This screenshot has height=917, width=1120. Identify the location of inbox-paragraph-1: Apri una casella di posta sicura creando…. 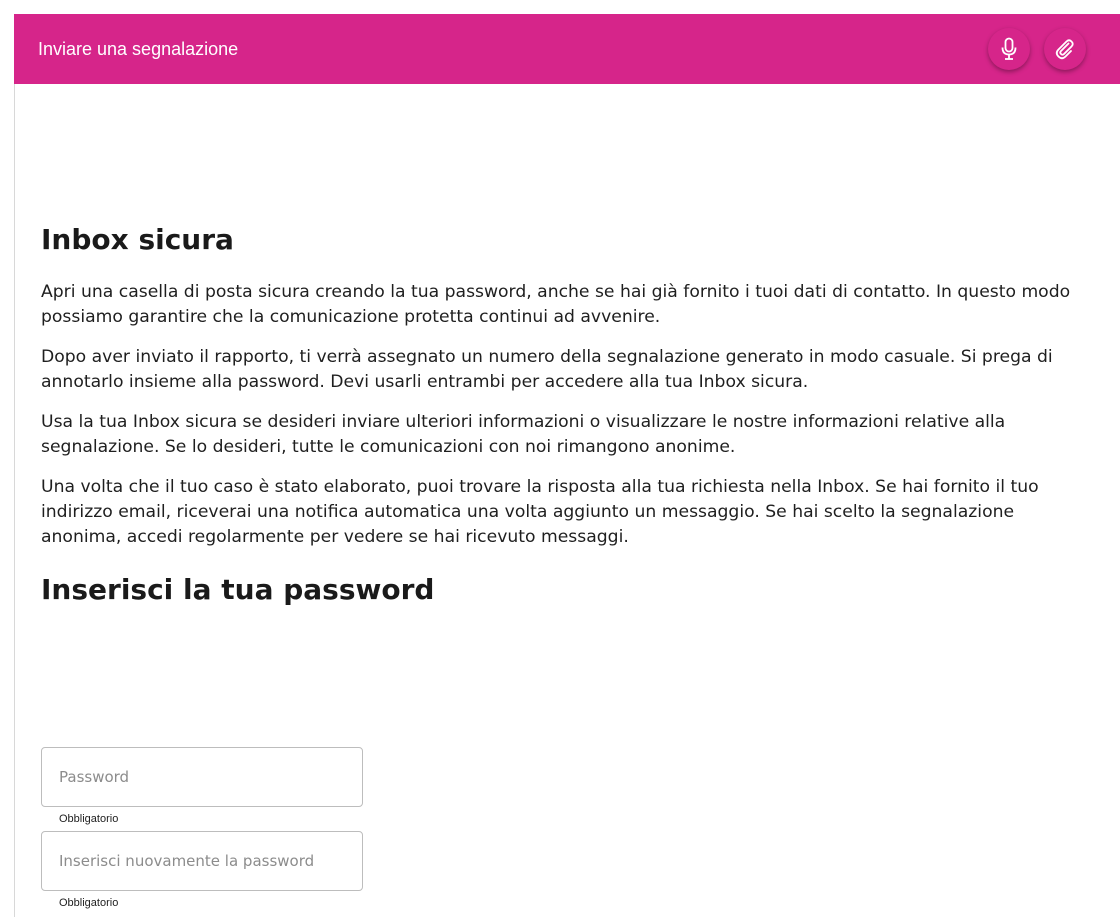
(556, 304).